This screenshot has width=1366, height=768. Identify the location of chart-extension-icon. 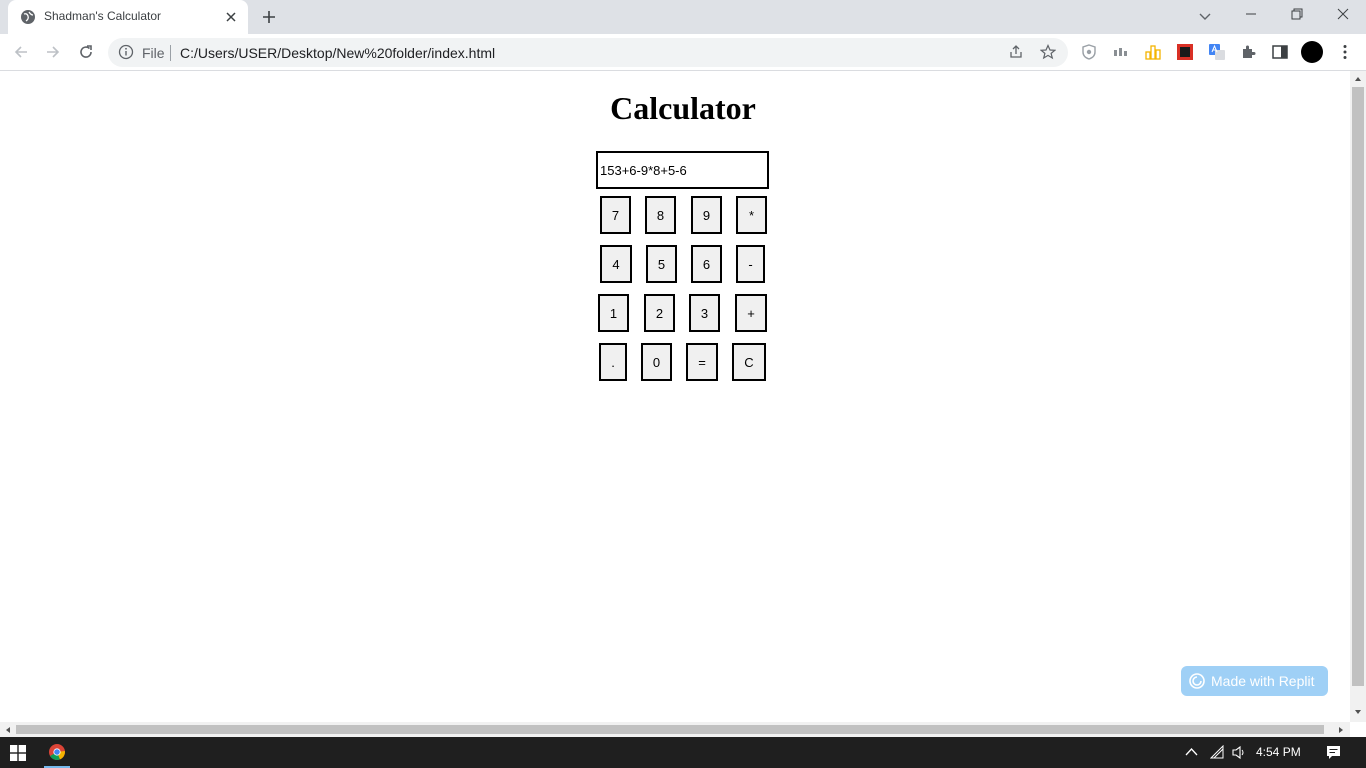
(1153, 52).